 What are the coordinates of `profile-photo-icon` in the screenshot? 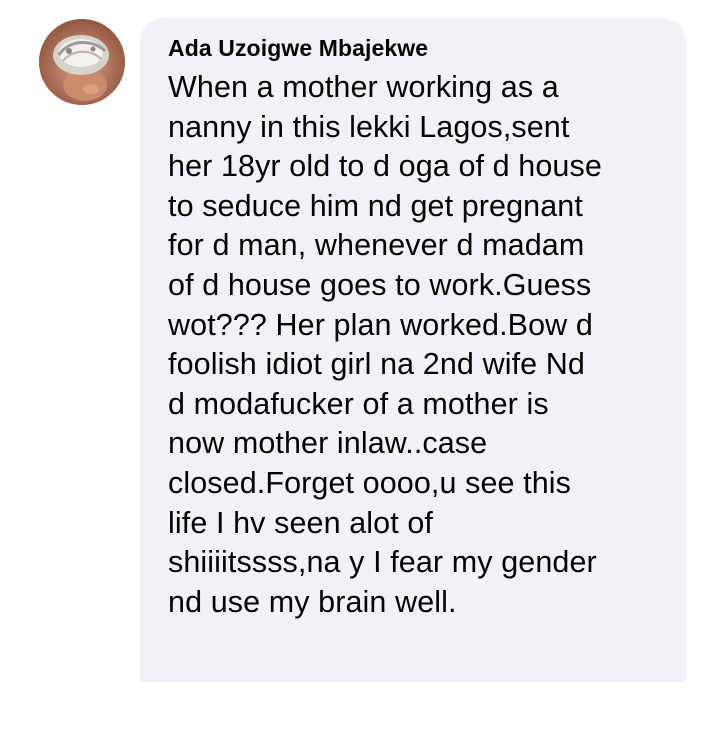 It's located at (82, 62).